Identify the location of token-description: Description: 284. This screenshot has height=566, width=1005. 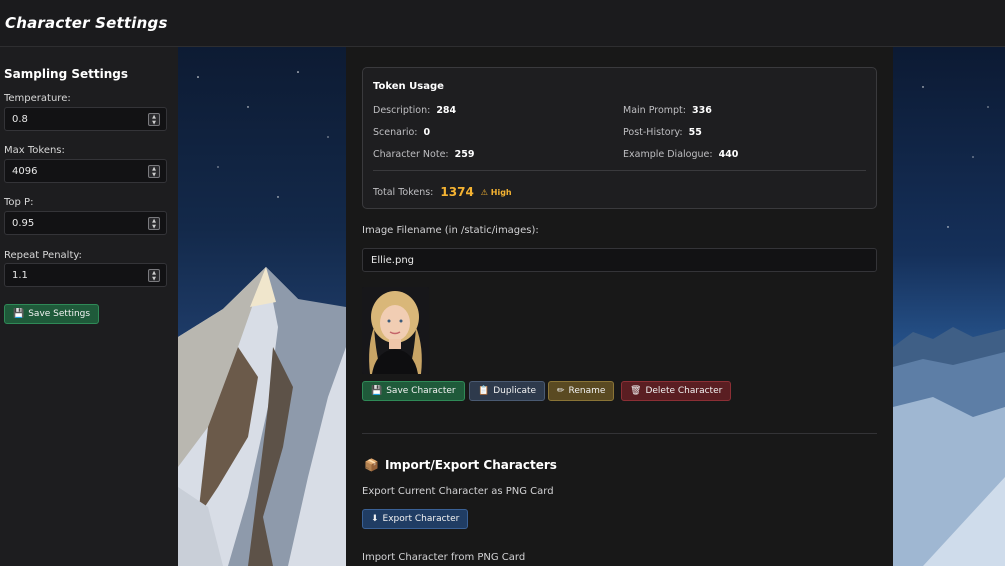
(414, 110).